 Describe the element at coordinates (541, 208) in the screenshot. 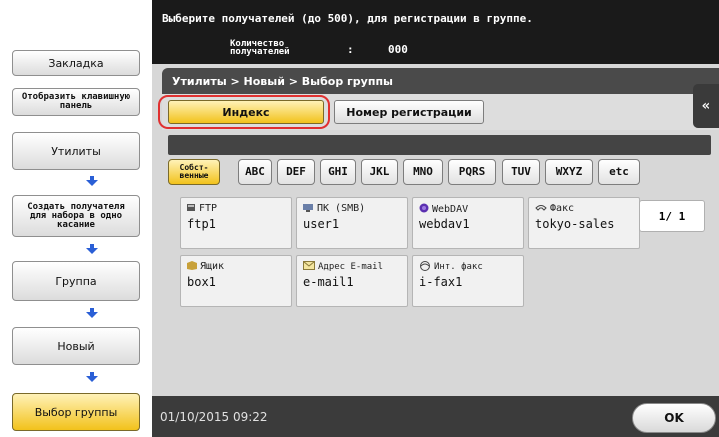

I see `fax-icon` at that location.